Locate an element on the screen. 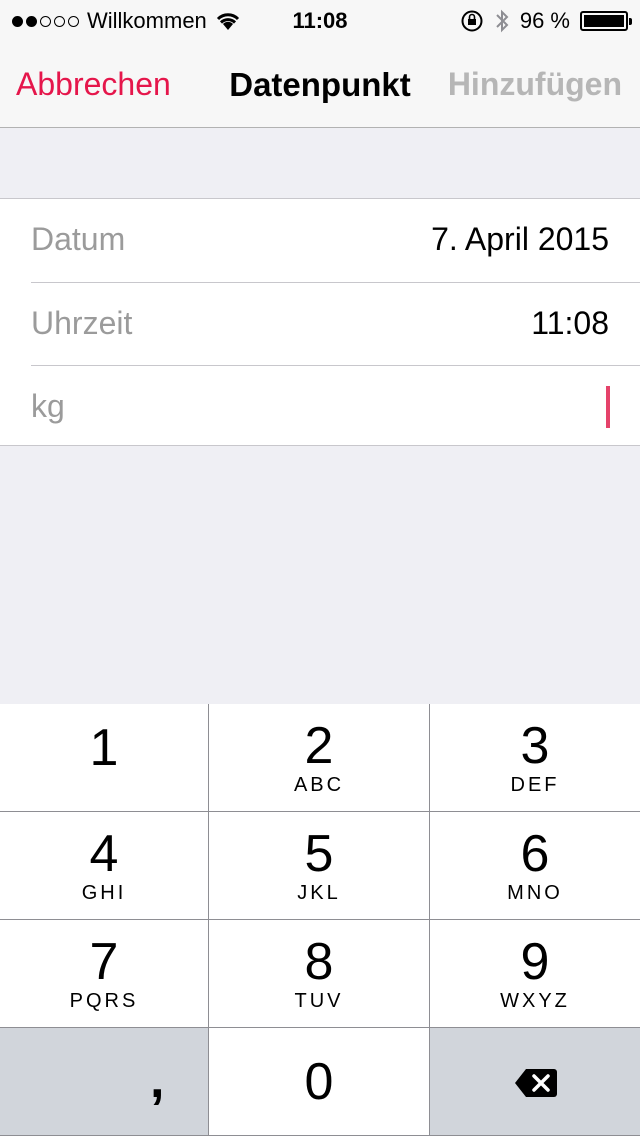  key-number: 1 is located at coordinates (104, 748).